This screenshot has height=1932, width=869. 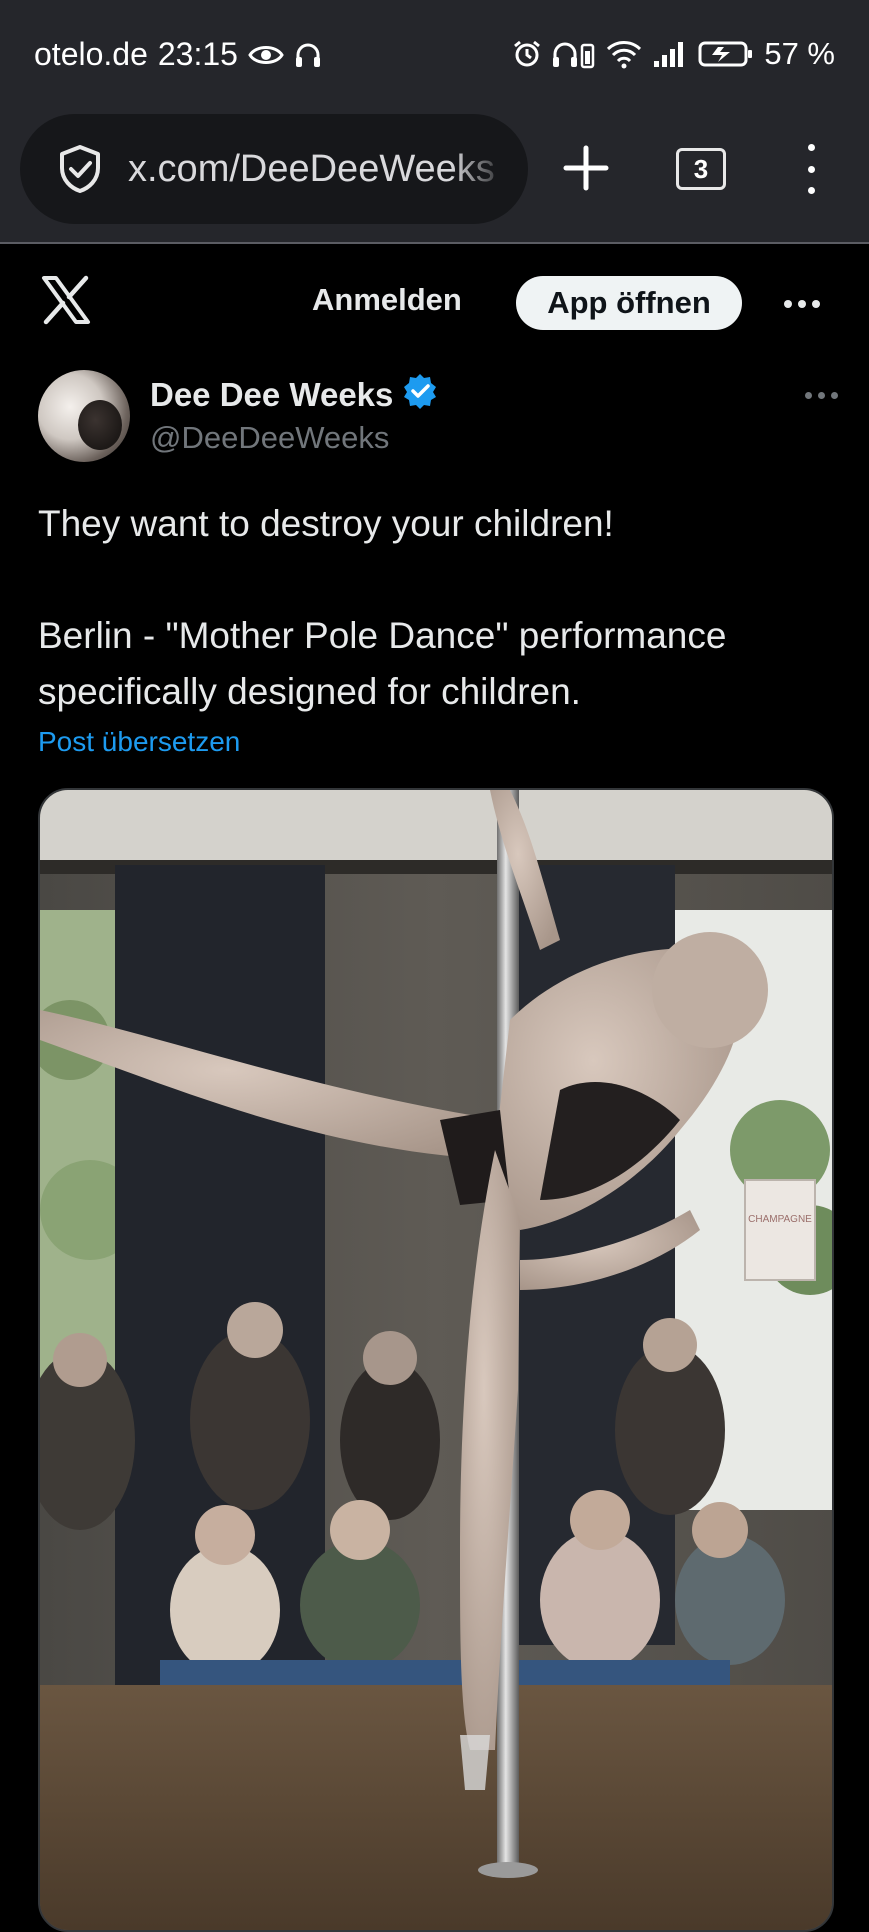 What do you see at coordinates (91, 54) in the screenshot?
I see `carrier-label: otelo.de` at bounding box center [91, 54].